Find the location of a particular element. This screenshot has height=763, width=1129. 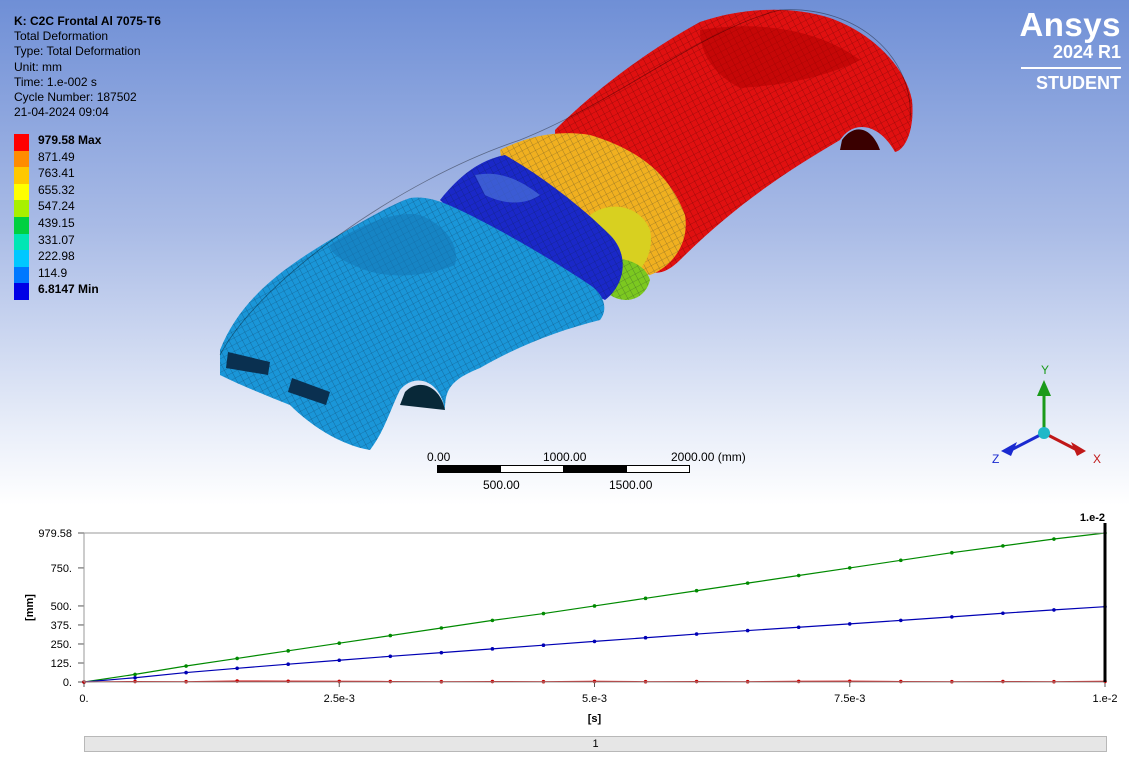

chart-x-ticks: 0. 2.5e-3 5.e-3 7.5e-3 1.e-2 is located at coordinates (598, 693).